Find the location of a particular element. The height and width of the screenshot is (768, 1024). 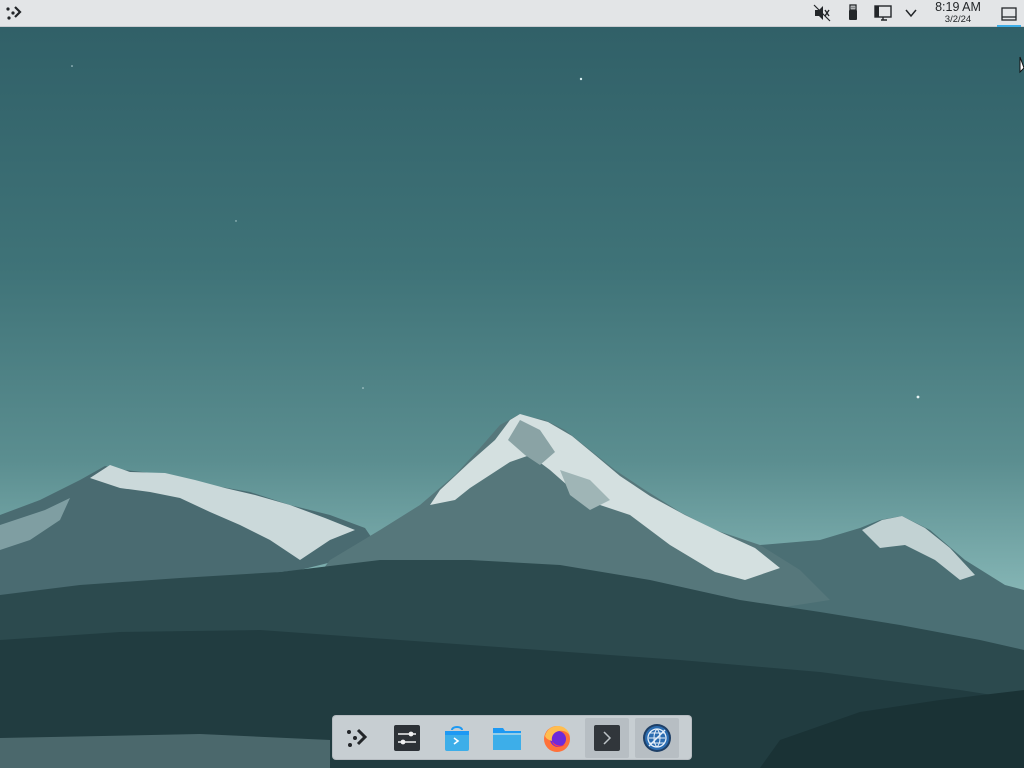

dock-app-launcher is located at coordinates (357, 738).